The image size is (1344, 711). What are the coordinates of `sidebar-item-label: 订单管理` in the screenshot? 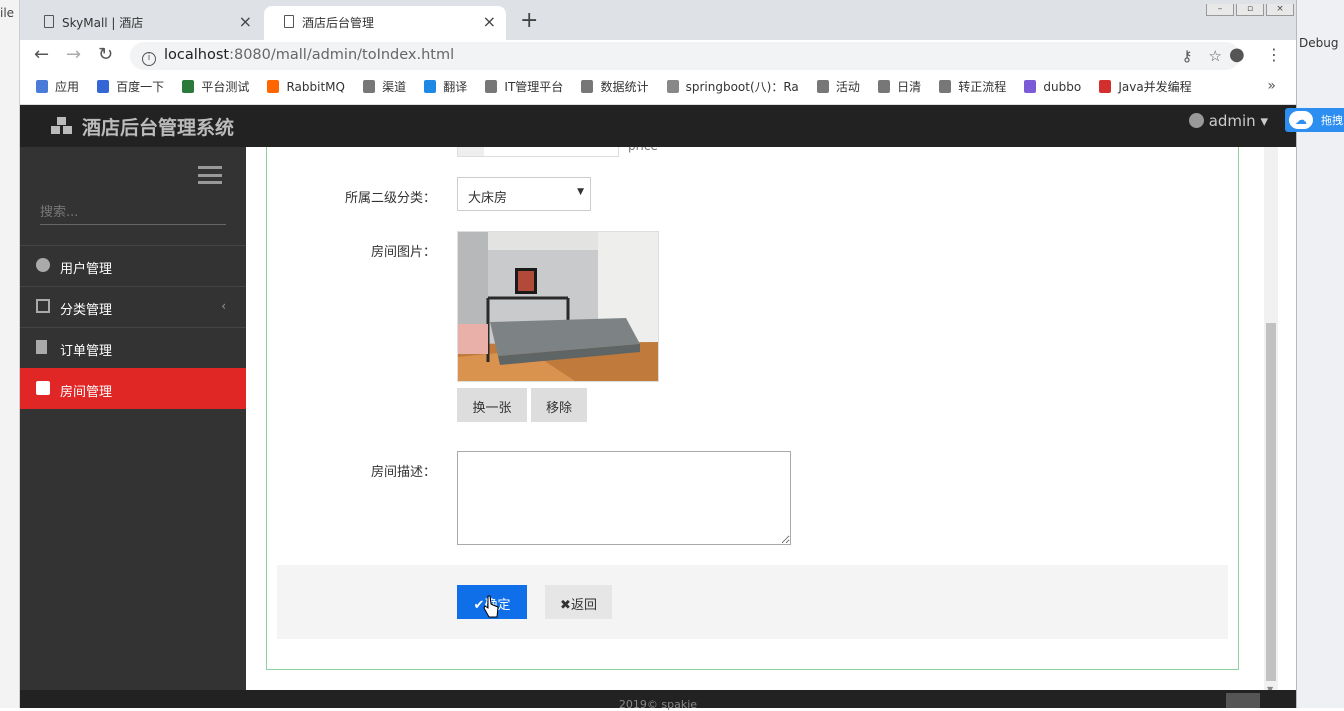 It's located at (86, 351).